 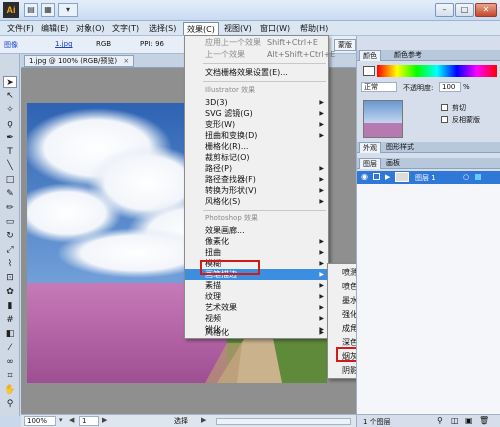 What do you see at coordinates (10, 278) in the screenshot?
I see `free-transform-tool-icon: ⊡` at bounding box center [10, 278].